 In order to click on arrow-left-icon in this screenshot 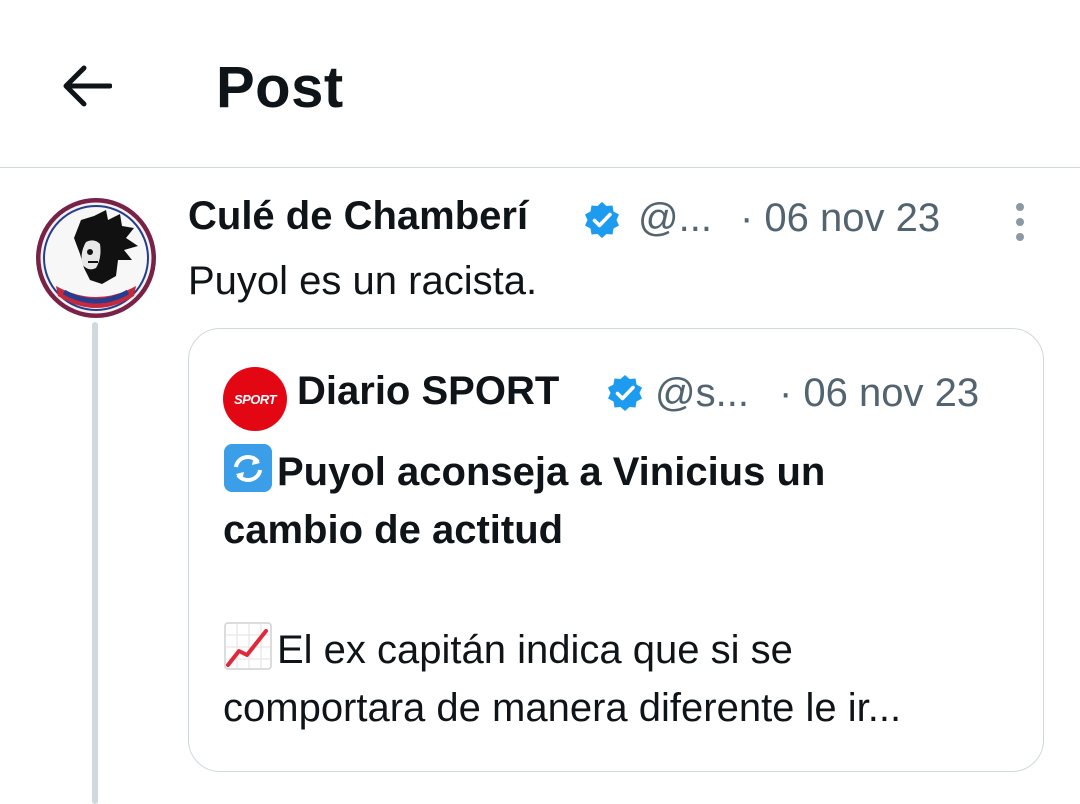, I will do `click(87, 86)`.